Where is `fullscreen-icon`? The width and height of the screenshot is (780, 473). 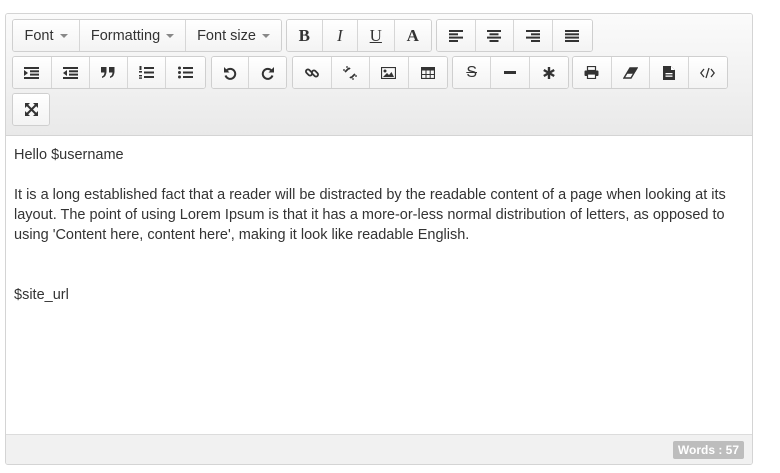
fullscreen-icon is located at coordinates (31, 109).